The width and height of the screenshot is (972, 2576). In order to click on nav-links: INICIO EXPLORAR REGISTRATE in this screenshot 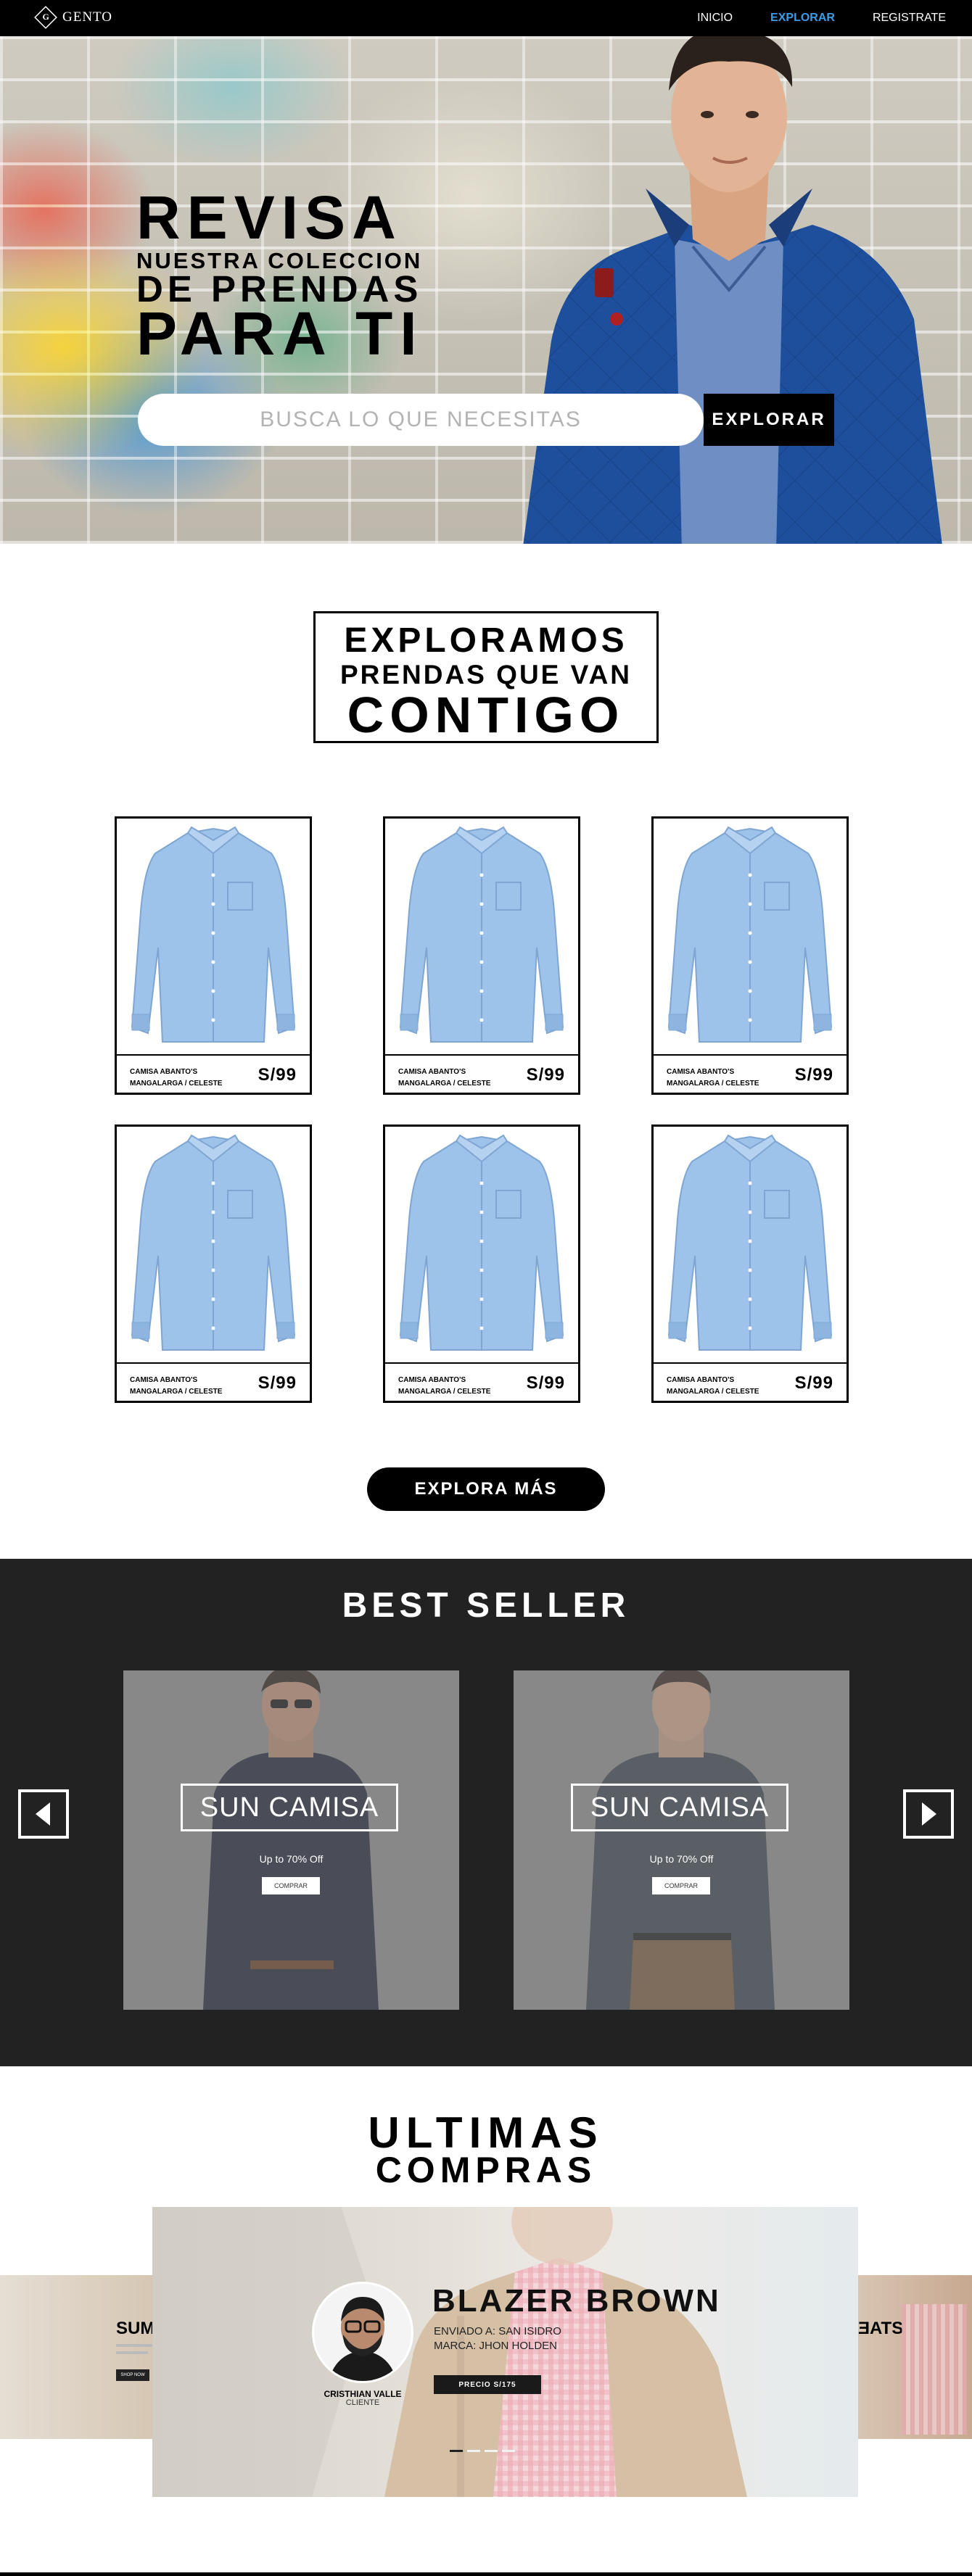, I will do `click(821, 18)`.